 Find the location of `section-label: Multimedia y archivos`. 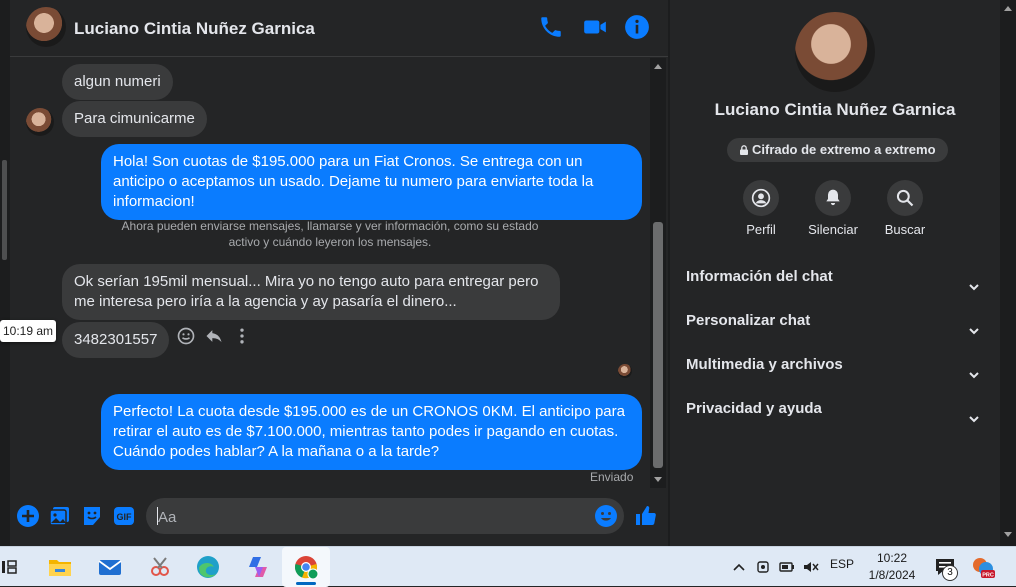

section-label: Multimedia y archivos is located at coordinates (764, 364).